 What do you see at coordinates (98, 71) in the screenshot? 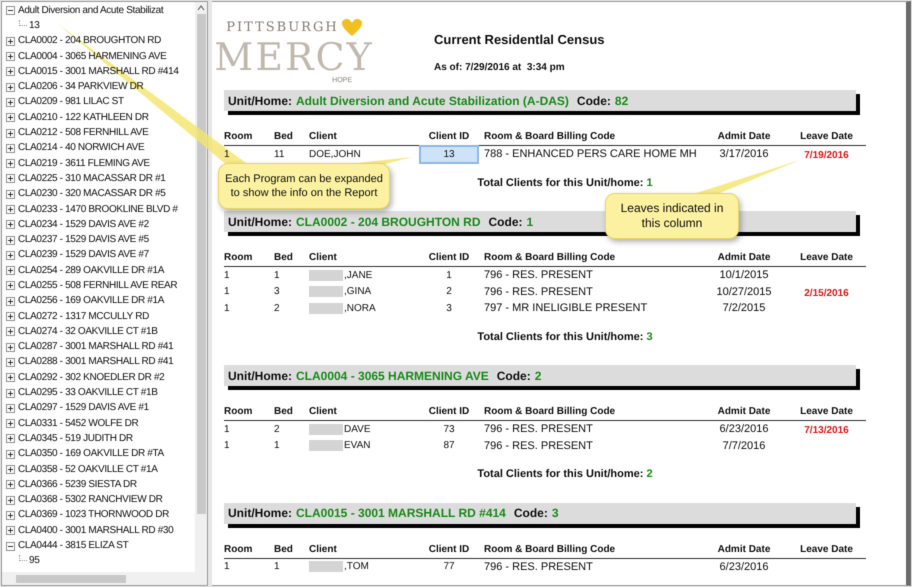
I see `tree-item: CLA0015 - 3001 MARSHALL RD #414` at bounding box center [98, 71].